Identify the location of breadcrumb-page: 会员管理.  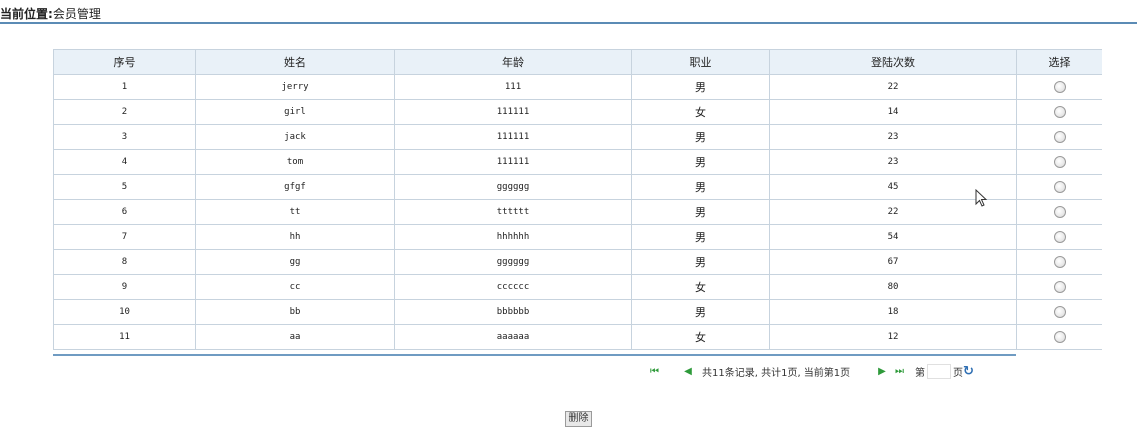
(76, 14).